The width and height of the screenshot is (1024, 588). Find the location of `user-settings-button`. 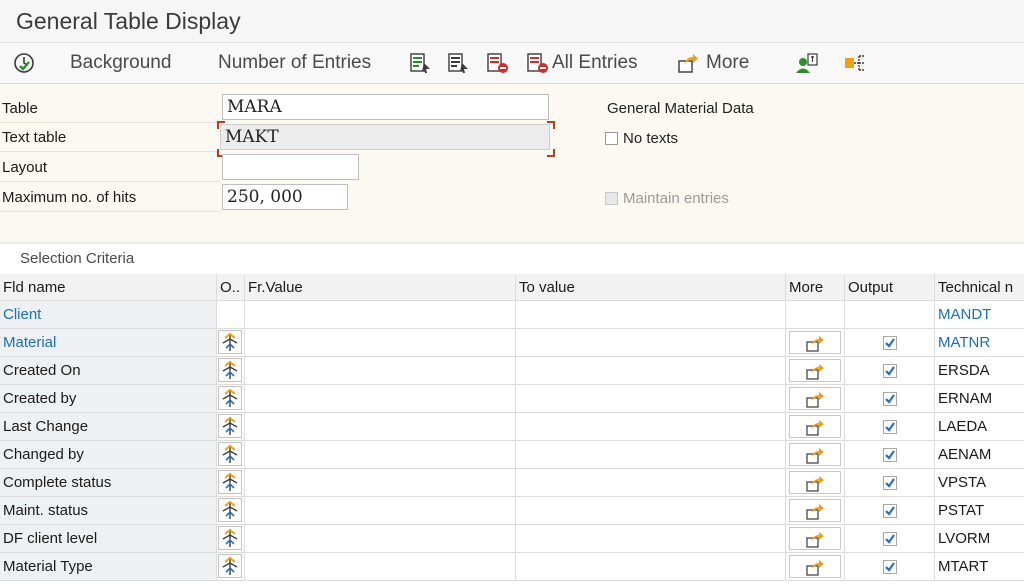

user-settings-button is located at coordinates (807, 63).